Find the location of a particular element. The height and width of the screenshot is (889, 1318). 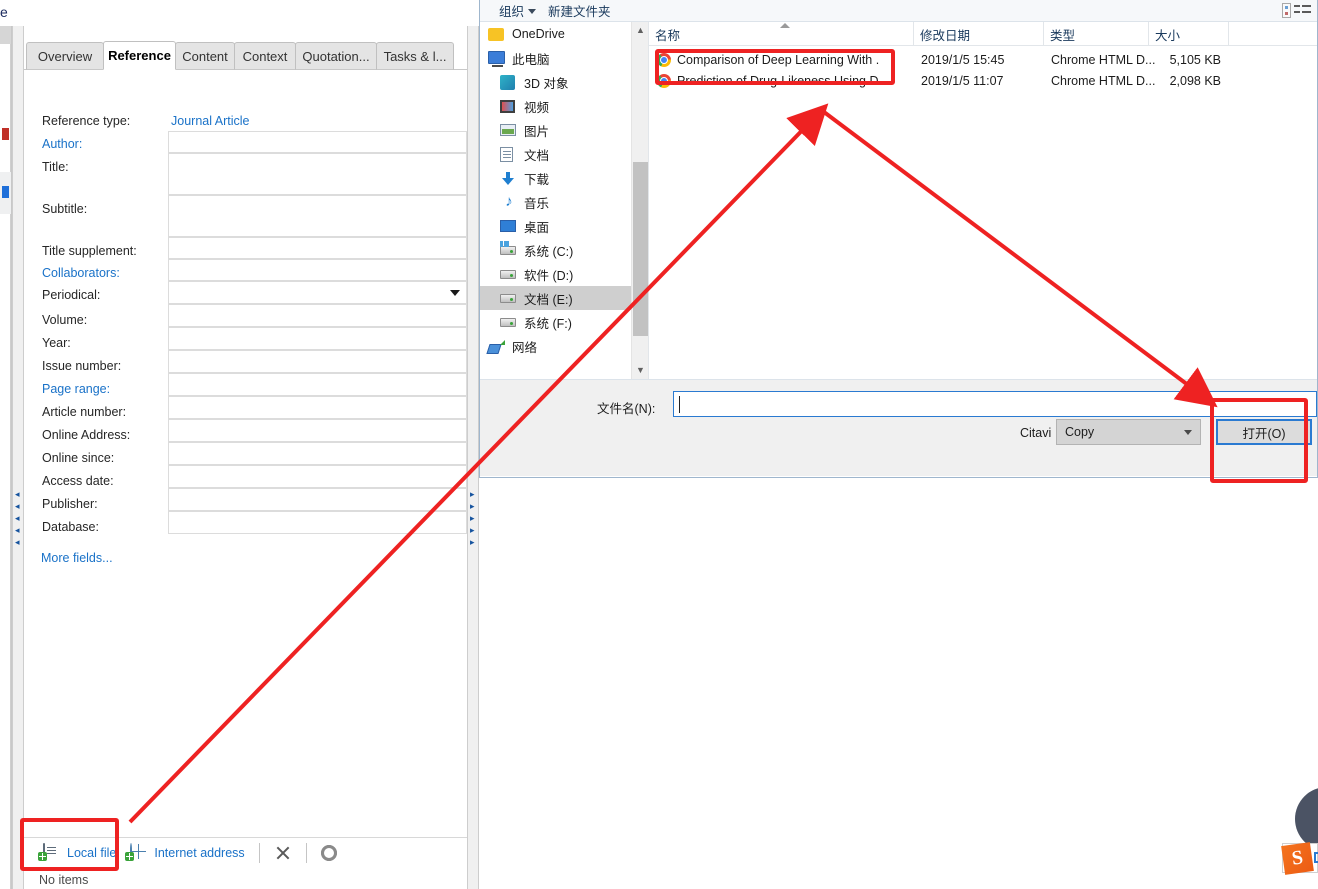

field-input-periodical is located at coordinates (317, 292).